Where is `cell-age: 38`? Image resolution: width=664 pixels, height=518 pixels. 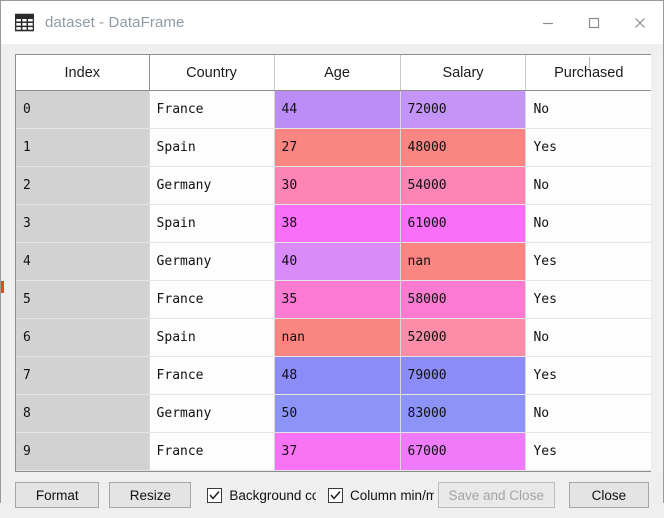 cell-age: 38 is located at coordinates (337, 223).